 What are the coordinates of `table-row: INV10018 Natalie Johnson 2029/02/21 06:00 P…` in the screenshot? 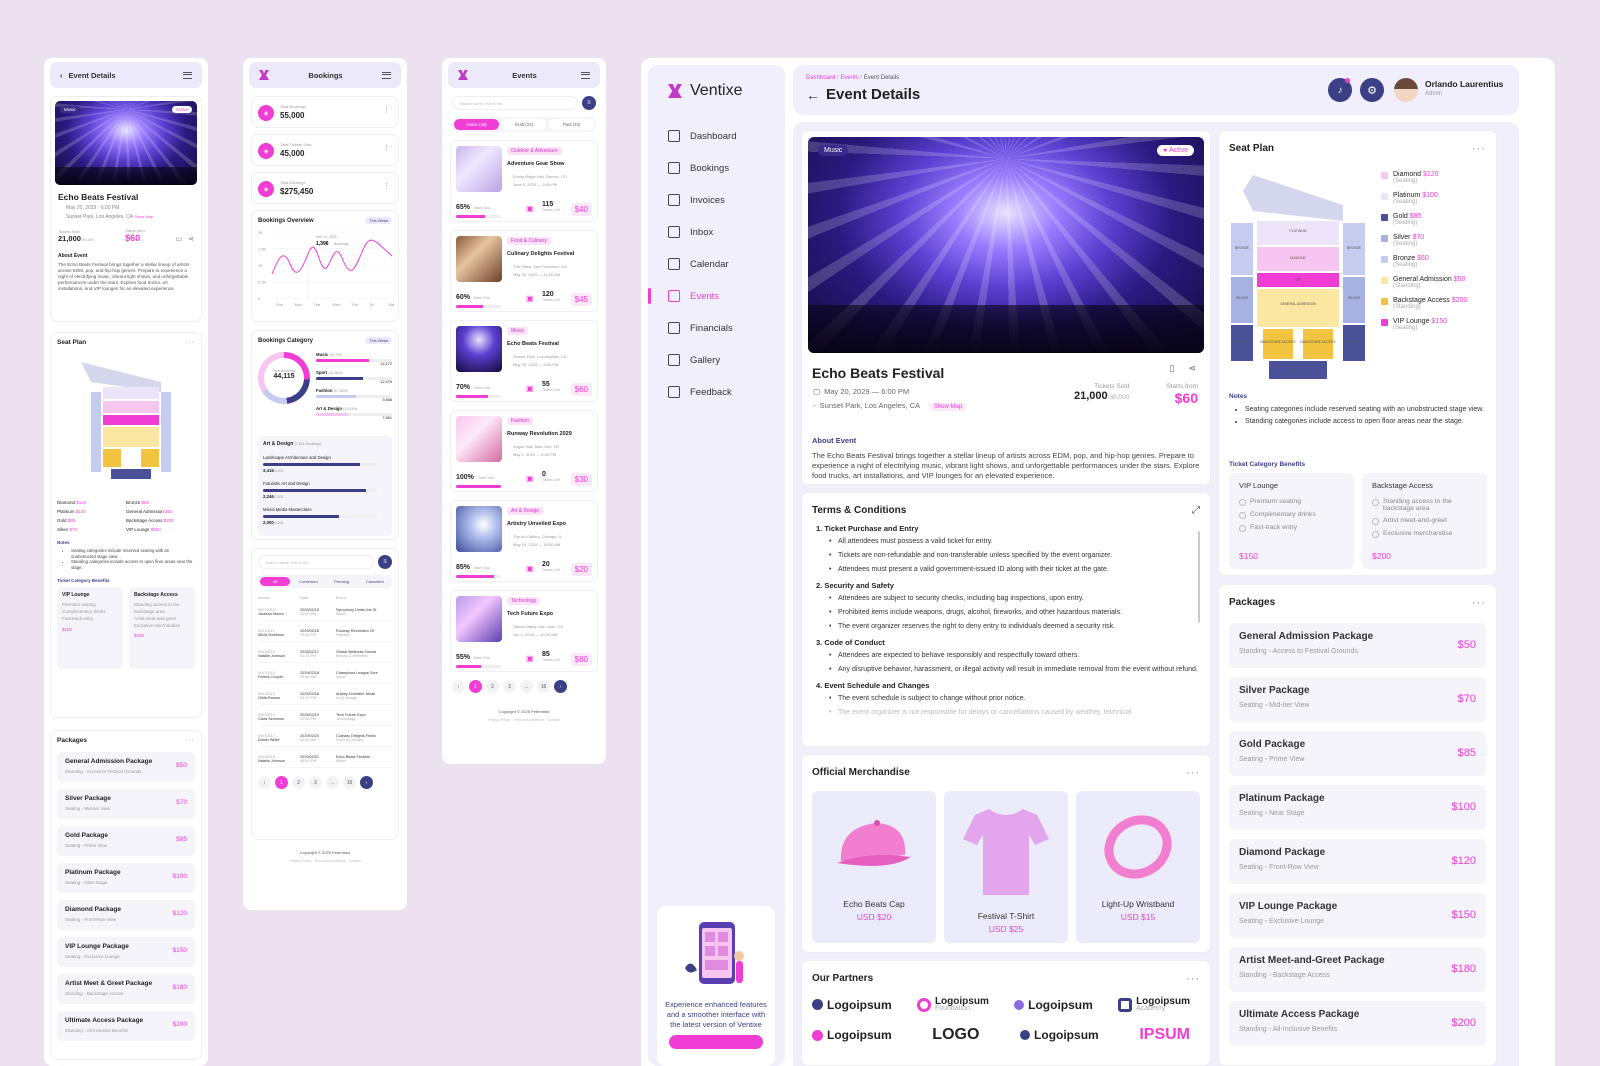 It's located at (325, 761).